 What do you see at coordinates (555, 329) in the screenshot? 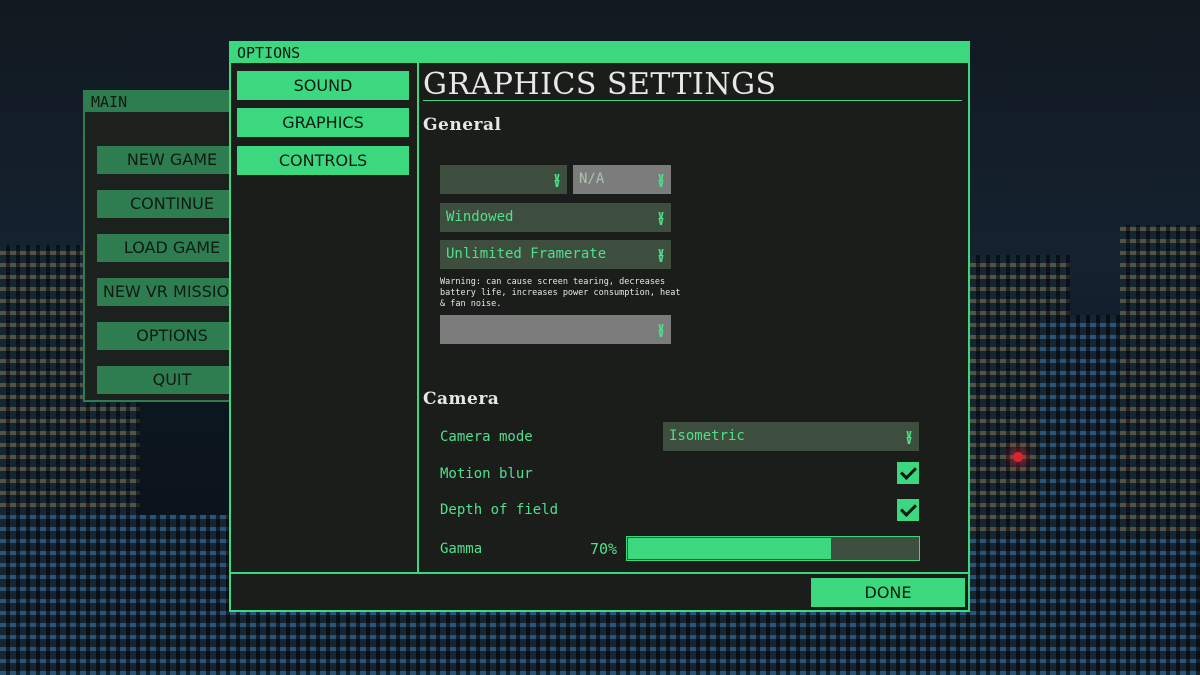
I see `extra-dropdown` at bounding box center [555, 329].